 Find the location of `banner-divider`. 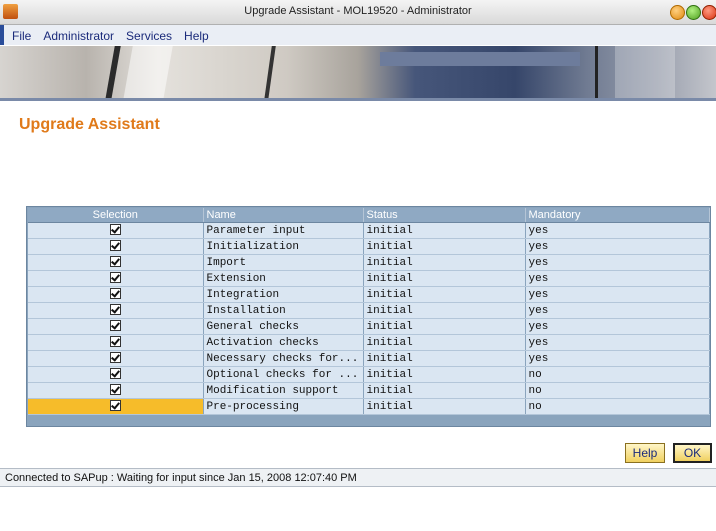

banner-divider is located at coordinates (358, 99).